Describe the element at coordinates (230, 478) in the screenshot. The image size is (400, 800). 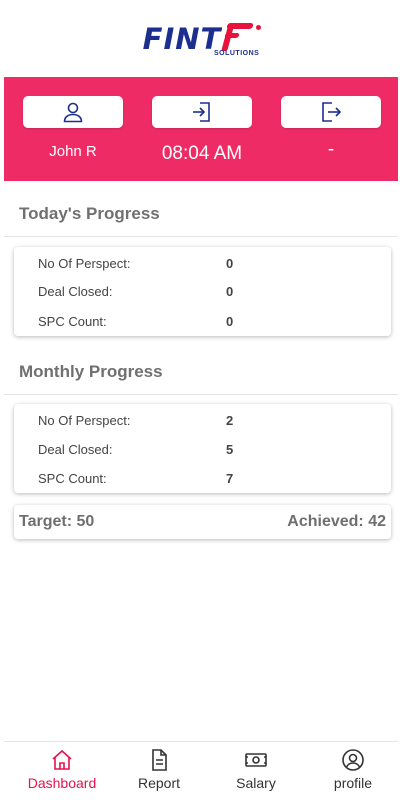
I see `stat-value: 7` at that location.